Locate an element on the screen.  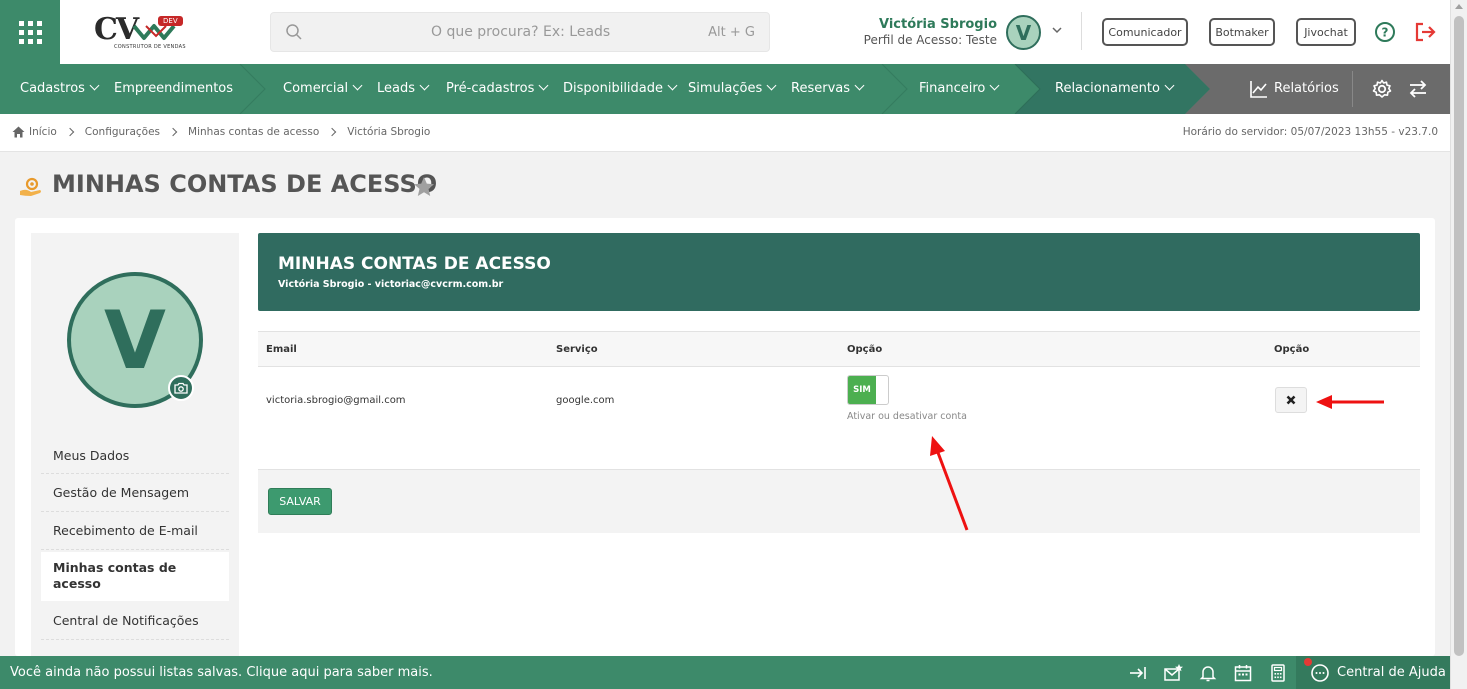
panel-title: MINHAS CONTAS DE ACESSO is located at coordinates (414, 264).